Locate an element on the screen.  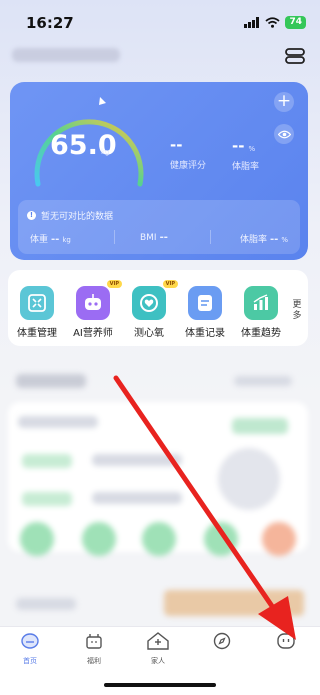
health-score-value: -- is located at coordinates (176, 145).